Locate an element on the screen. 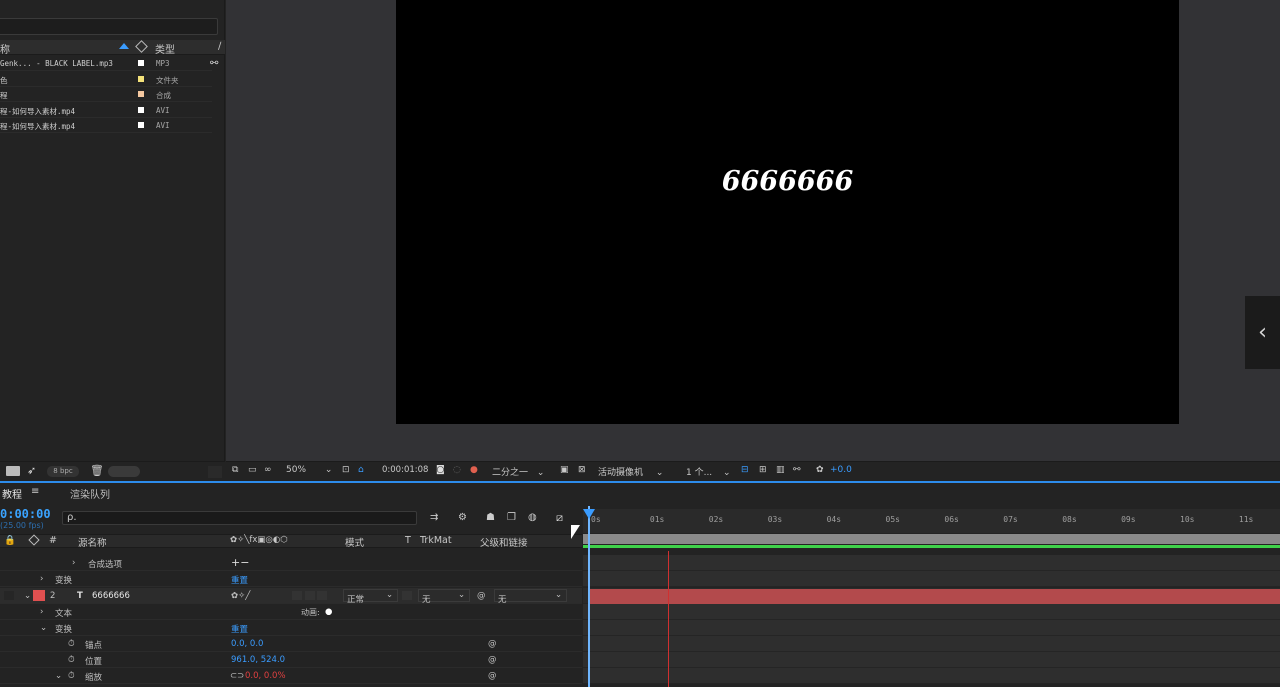  current-time: 0:00:00 is located at coordinates (25, 514).